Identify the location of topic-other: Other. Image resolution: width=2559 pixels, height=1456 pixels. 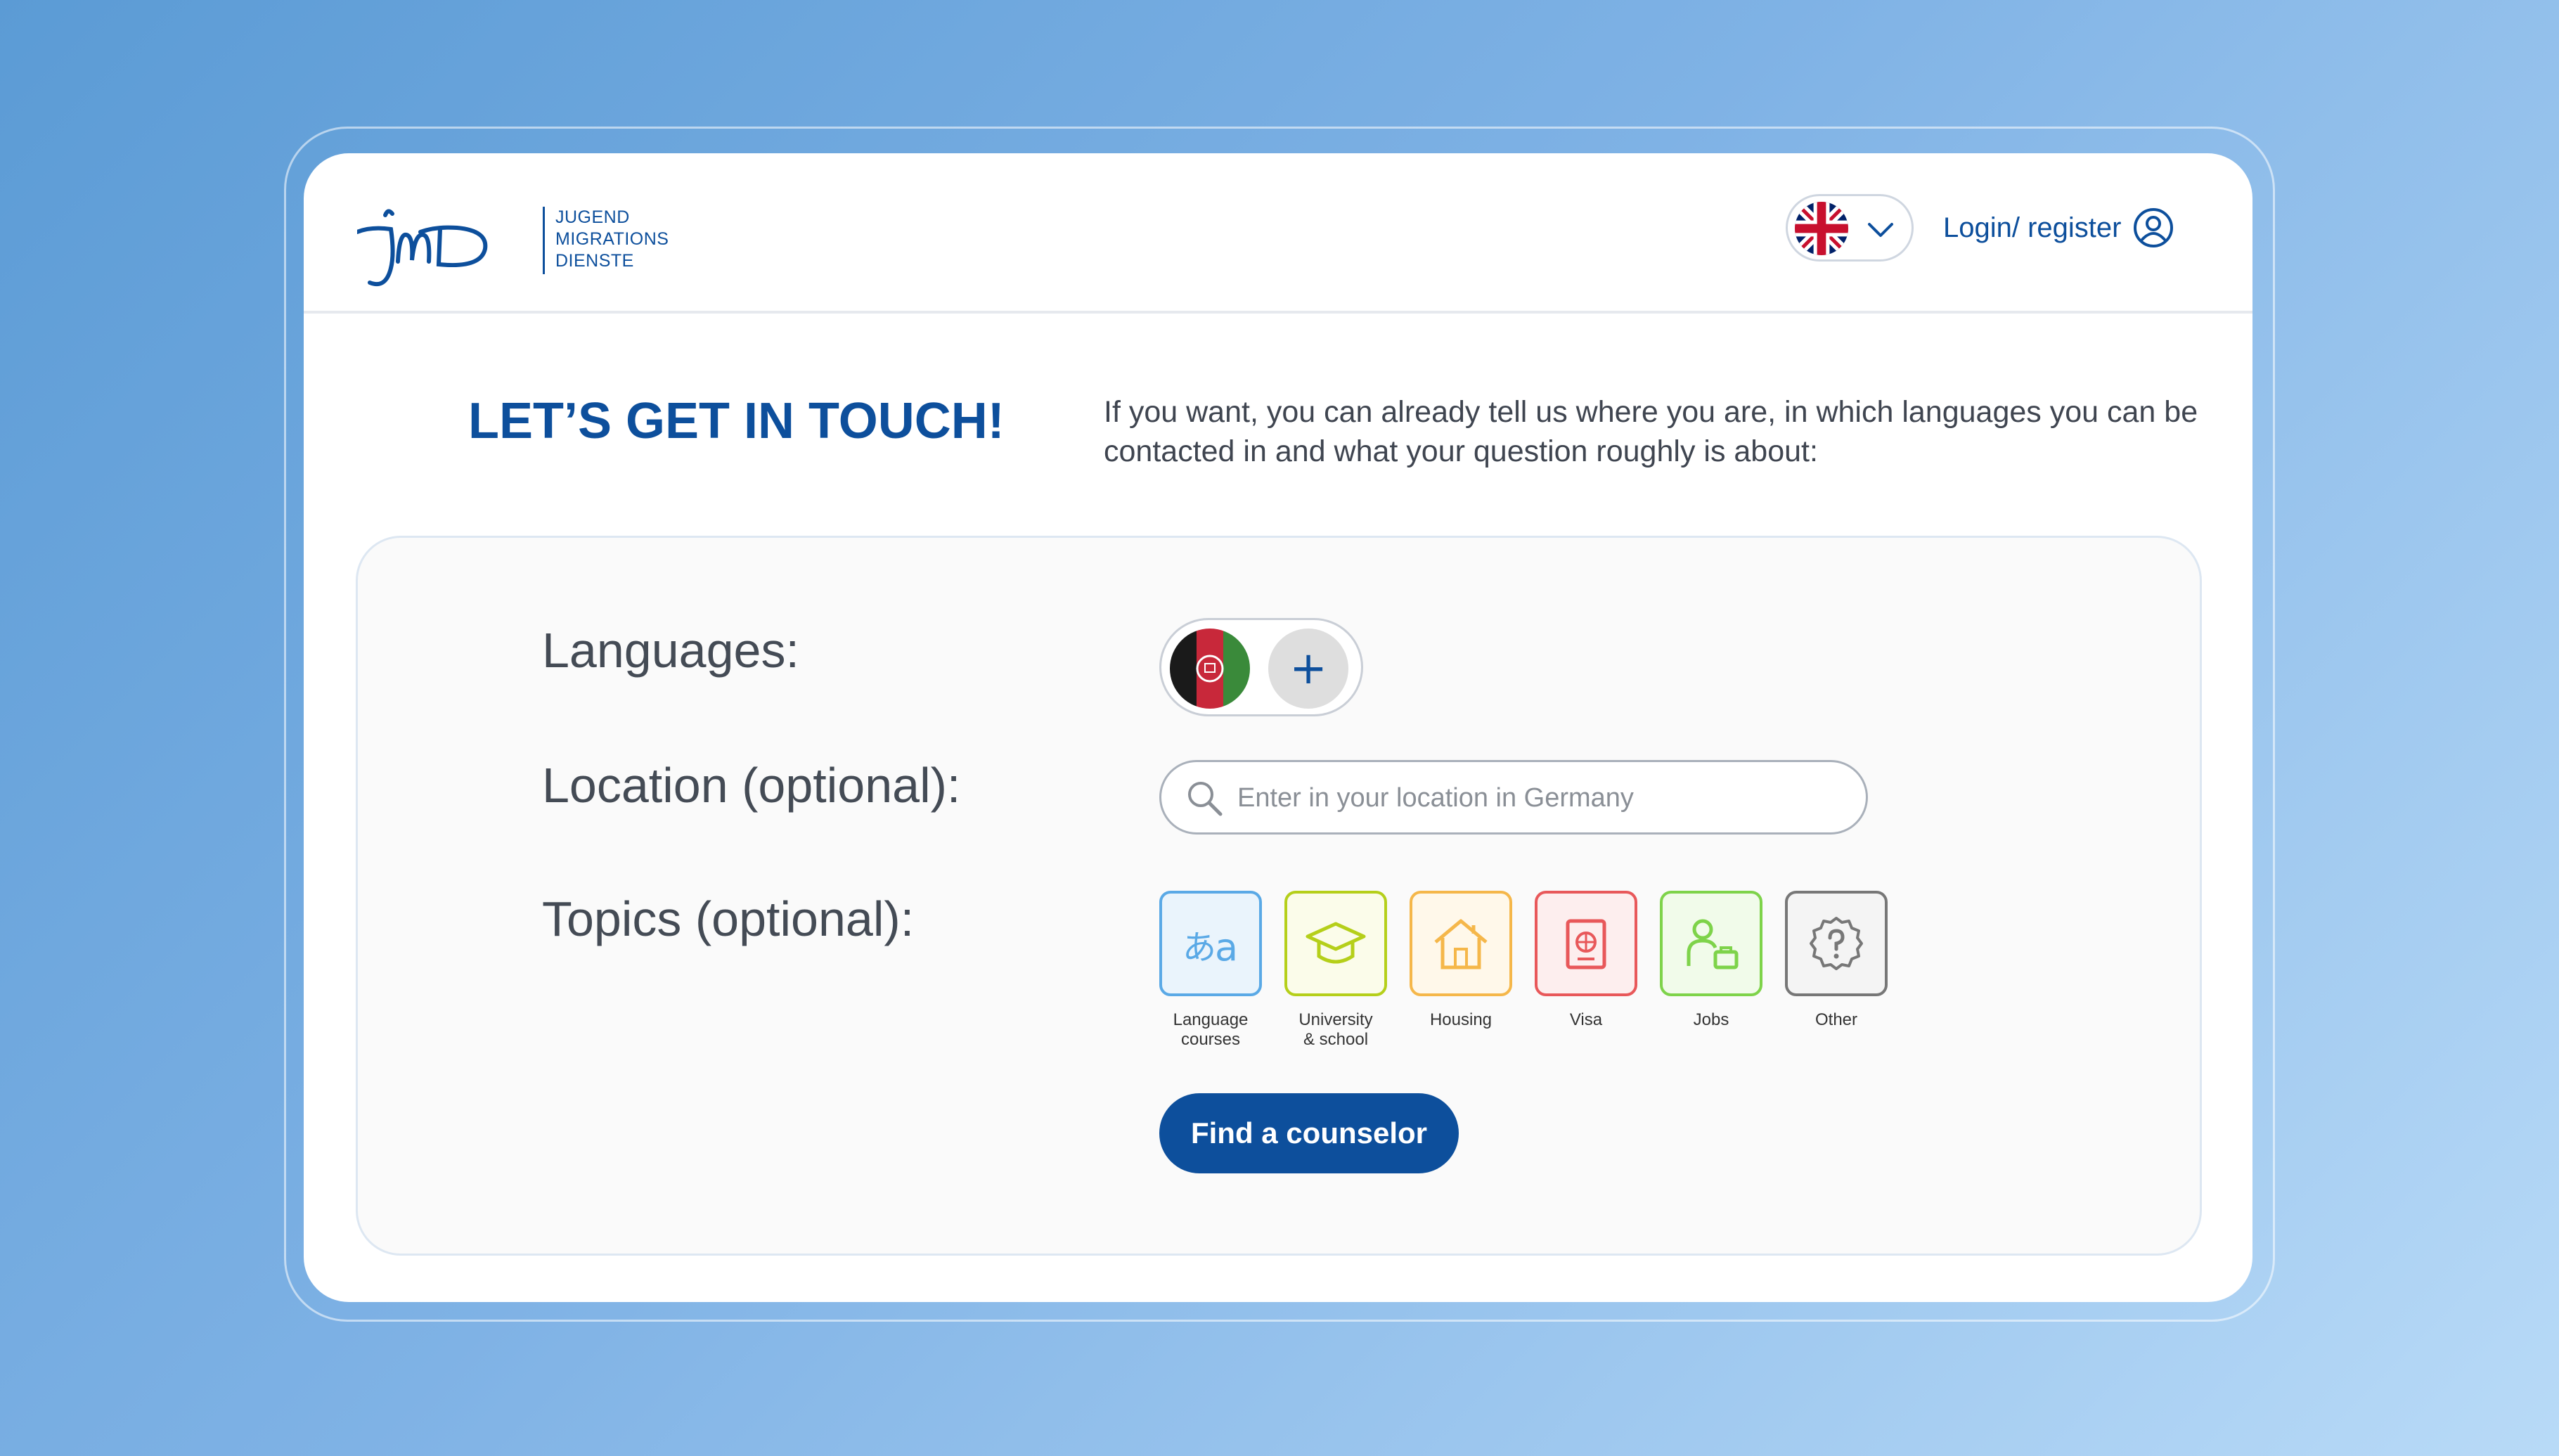
(1836, 960).